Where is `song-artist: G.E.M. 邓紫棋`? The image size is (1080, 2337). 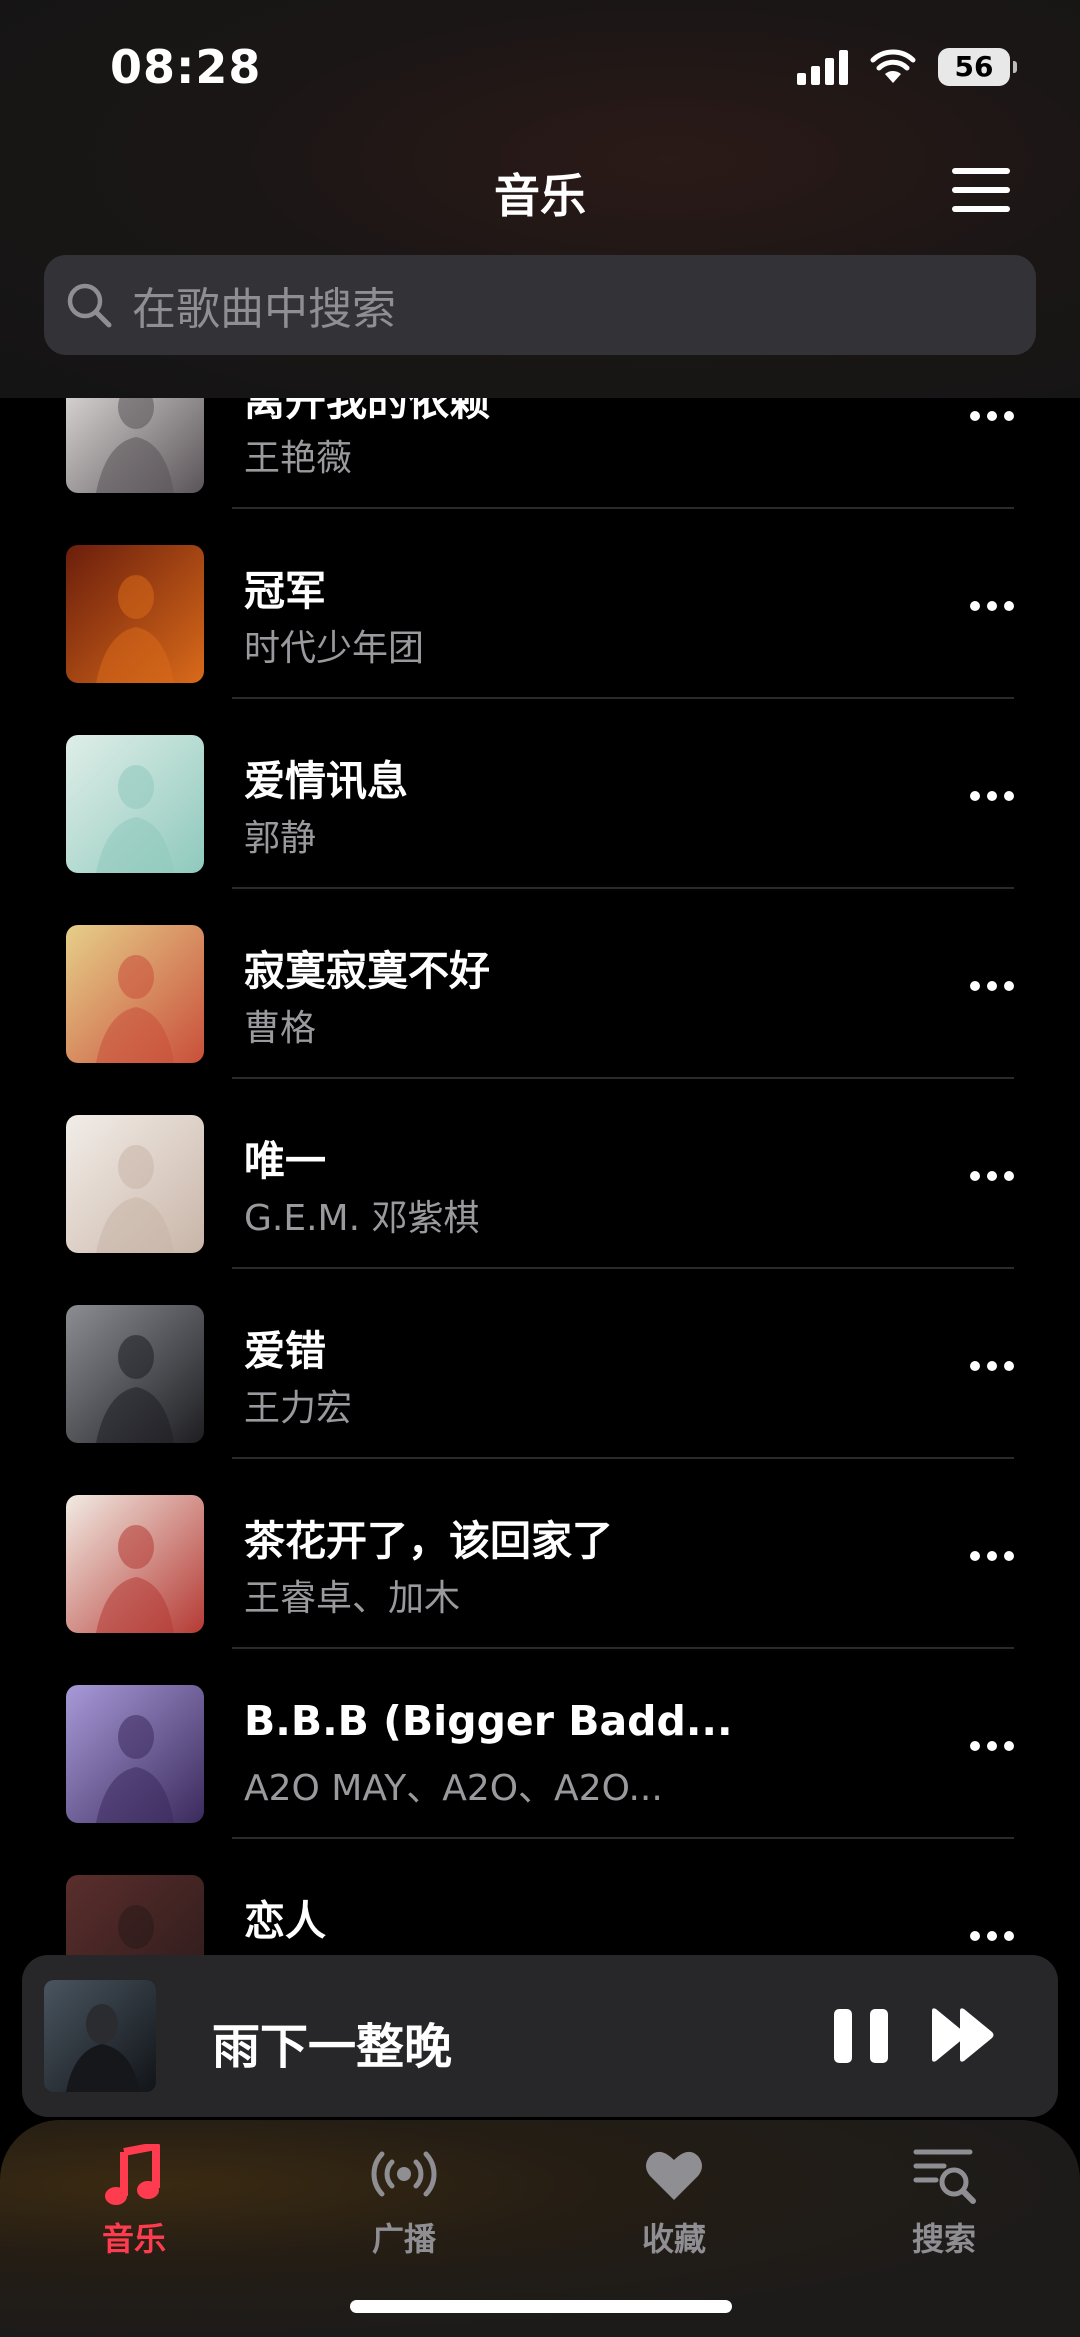 song-artist: G.E.M. 邓紫棋 is located at coordinates (362, 1218).